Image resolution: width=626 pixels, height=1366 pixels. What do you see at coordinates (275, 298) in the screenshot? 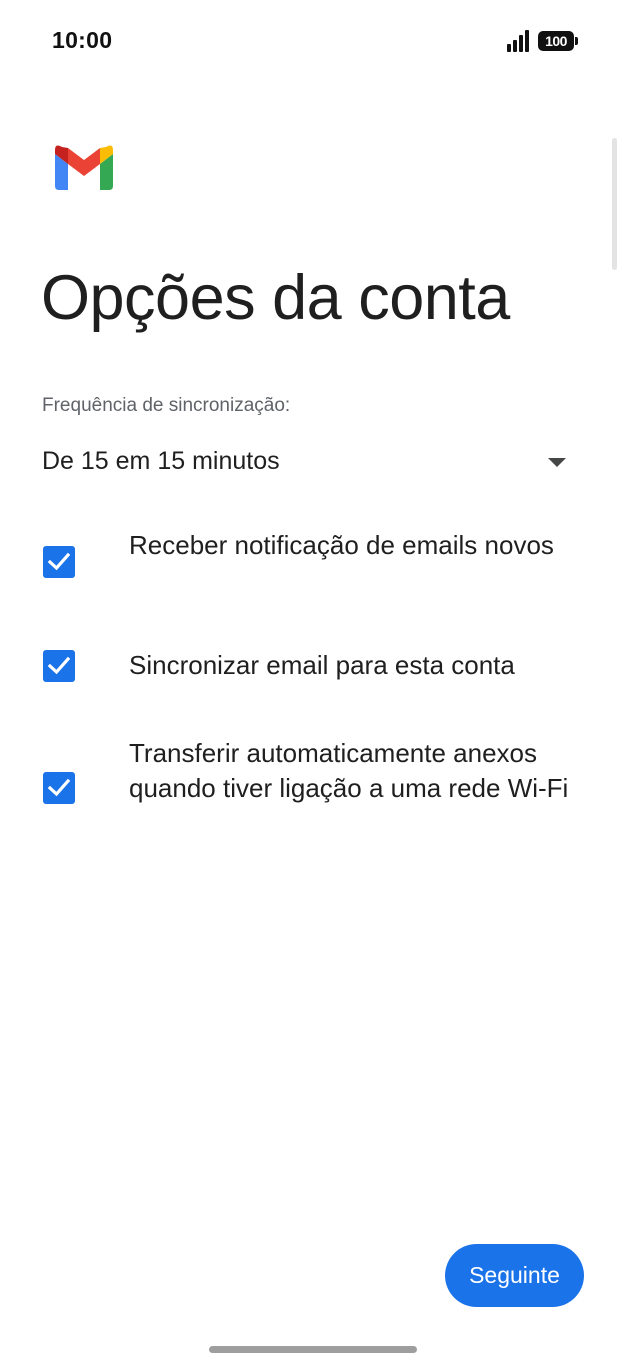
I see `page-title: Opções da conta` at bounding box center [275, 298].